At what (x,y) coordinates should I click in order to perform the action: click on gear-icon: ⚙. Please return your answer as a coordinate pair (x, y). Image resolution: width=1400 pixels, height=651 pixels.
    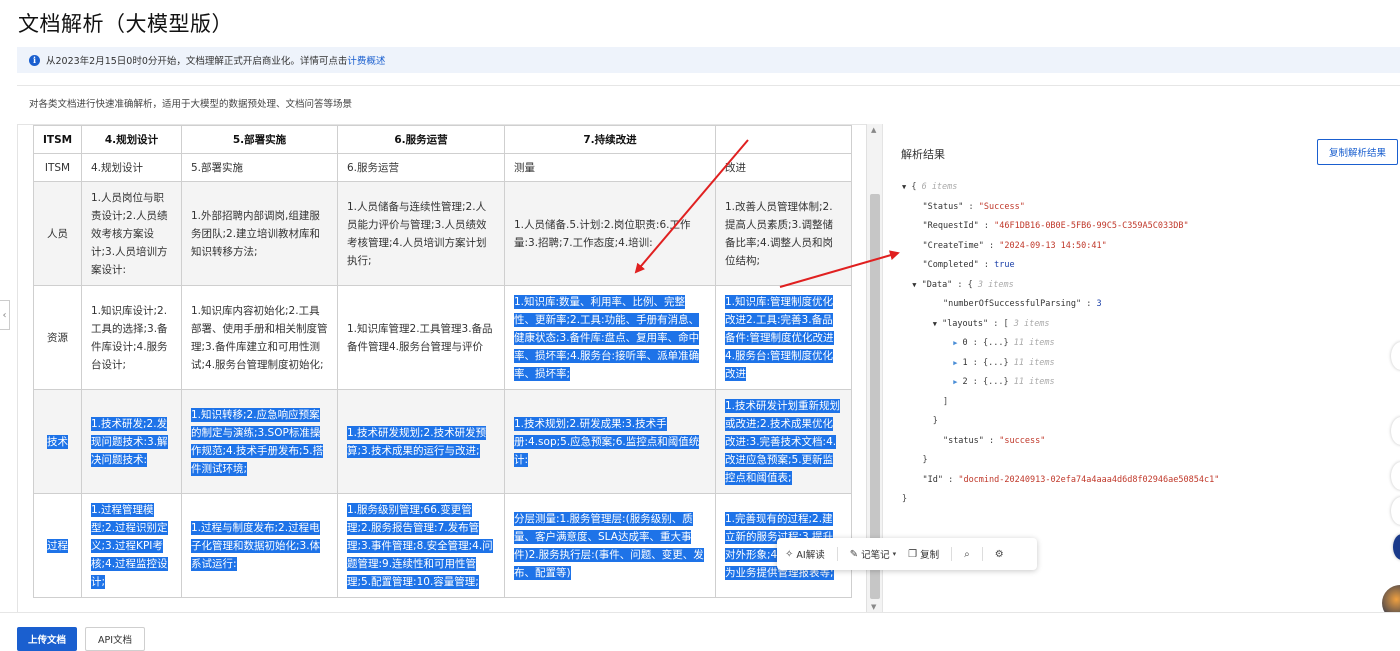
    Looking at the image, I should click on (999, 554).